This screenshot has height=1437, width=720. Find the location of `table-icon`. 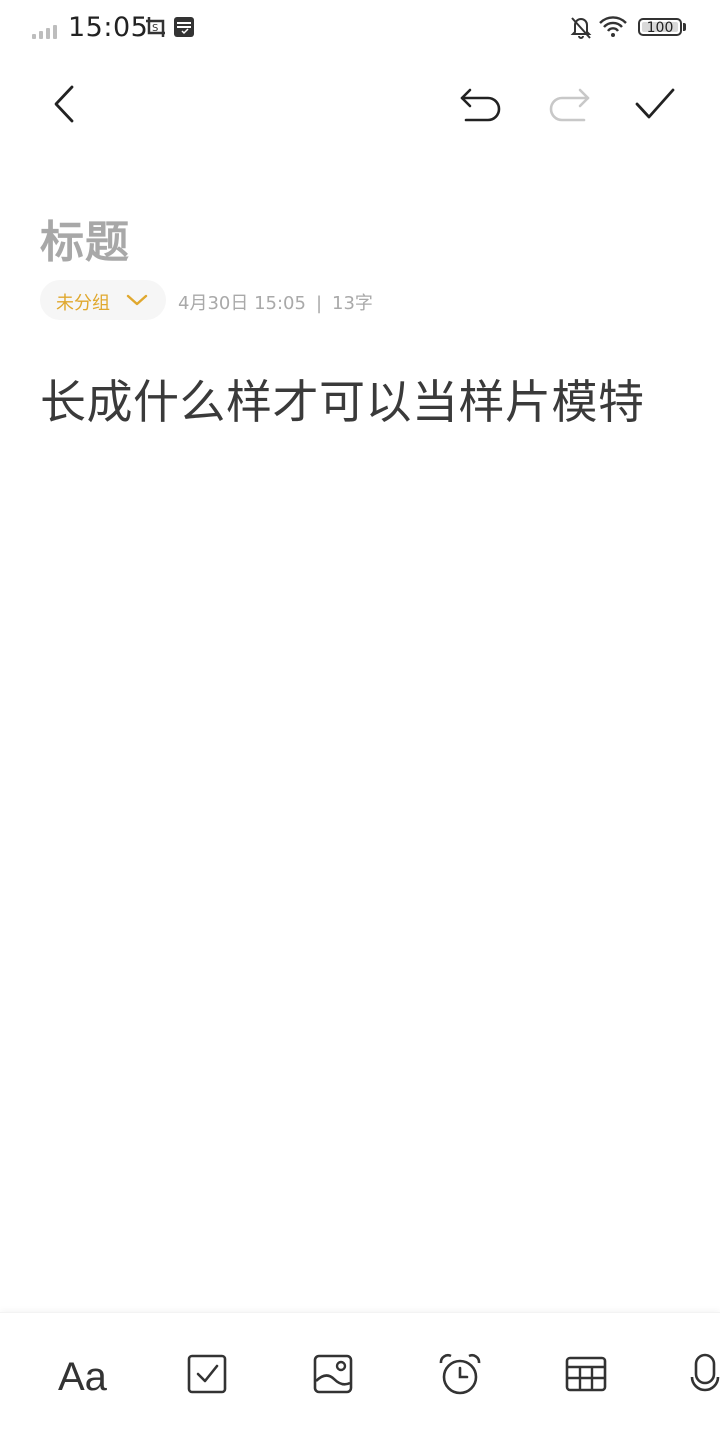

table-icon is located at coordinates (586, 1376).